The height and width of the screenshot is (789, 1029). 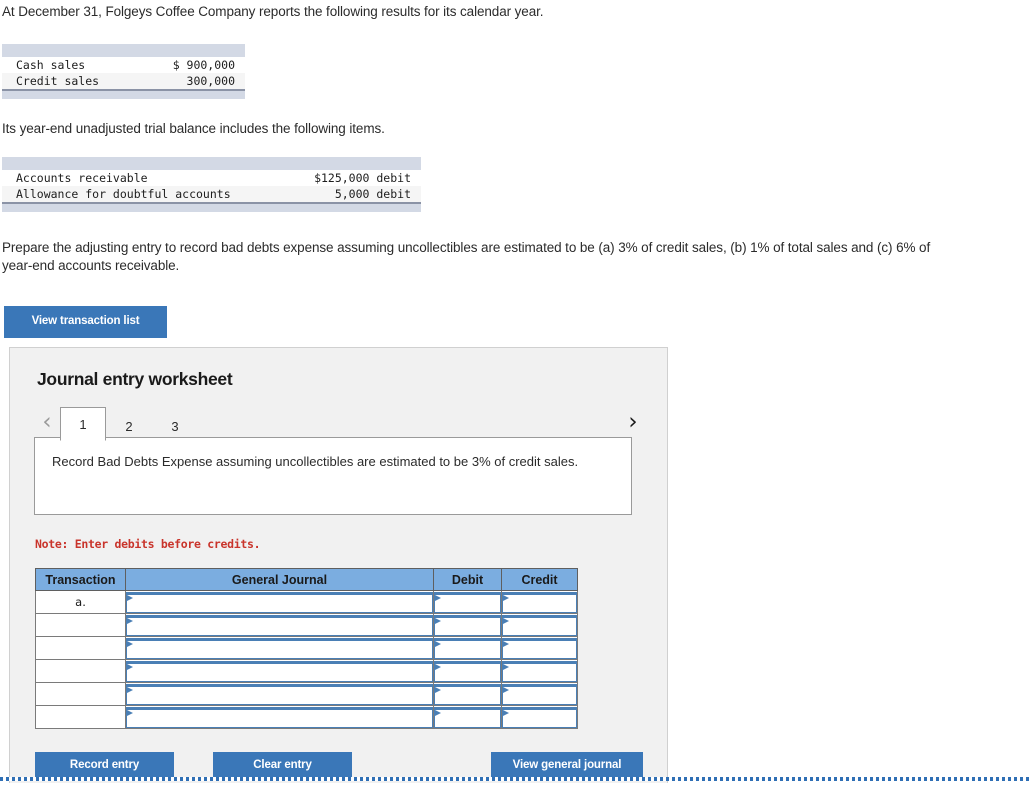 I want to click on column-header-debit: Debit, so click(x=467, y=579).